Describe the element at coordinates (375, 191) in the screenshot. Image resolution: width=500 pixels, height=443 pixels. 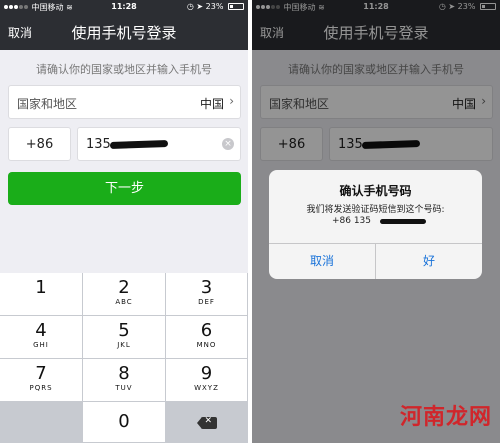
I see `dialog-title: 确认手机号码` at that location.